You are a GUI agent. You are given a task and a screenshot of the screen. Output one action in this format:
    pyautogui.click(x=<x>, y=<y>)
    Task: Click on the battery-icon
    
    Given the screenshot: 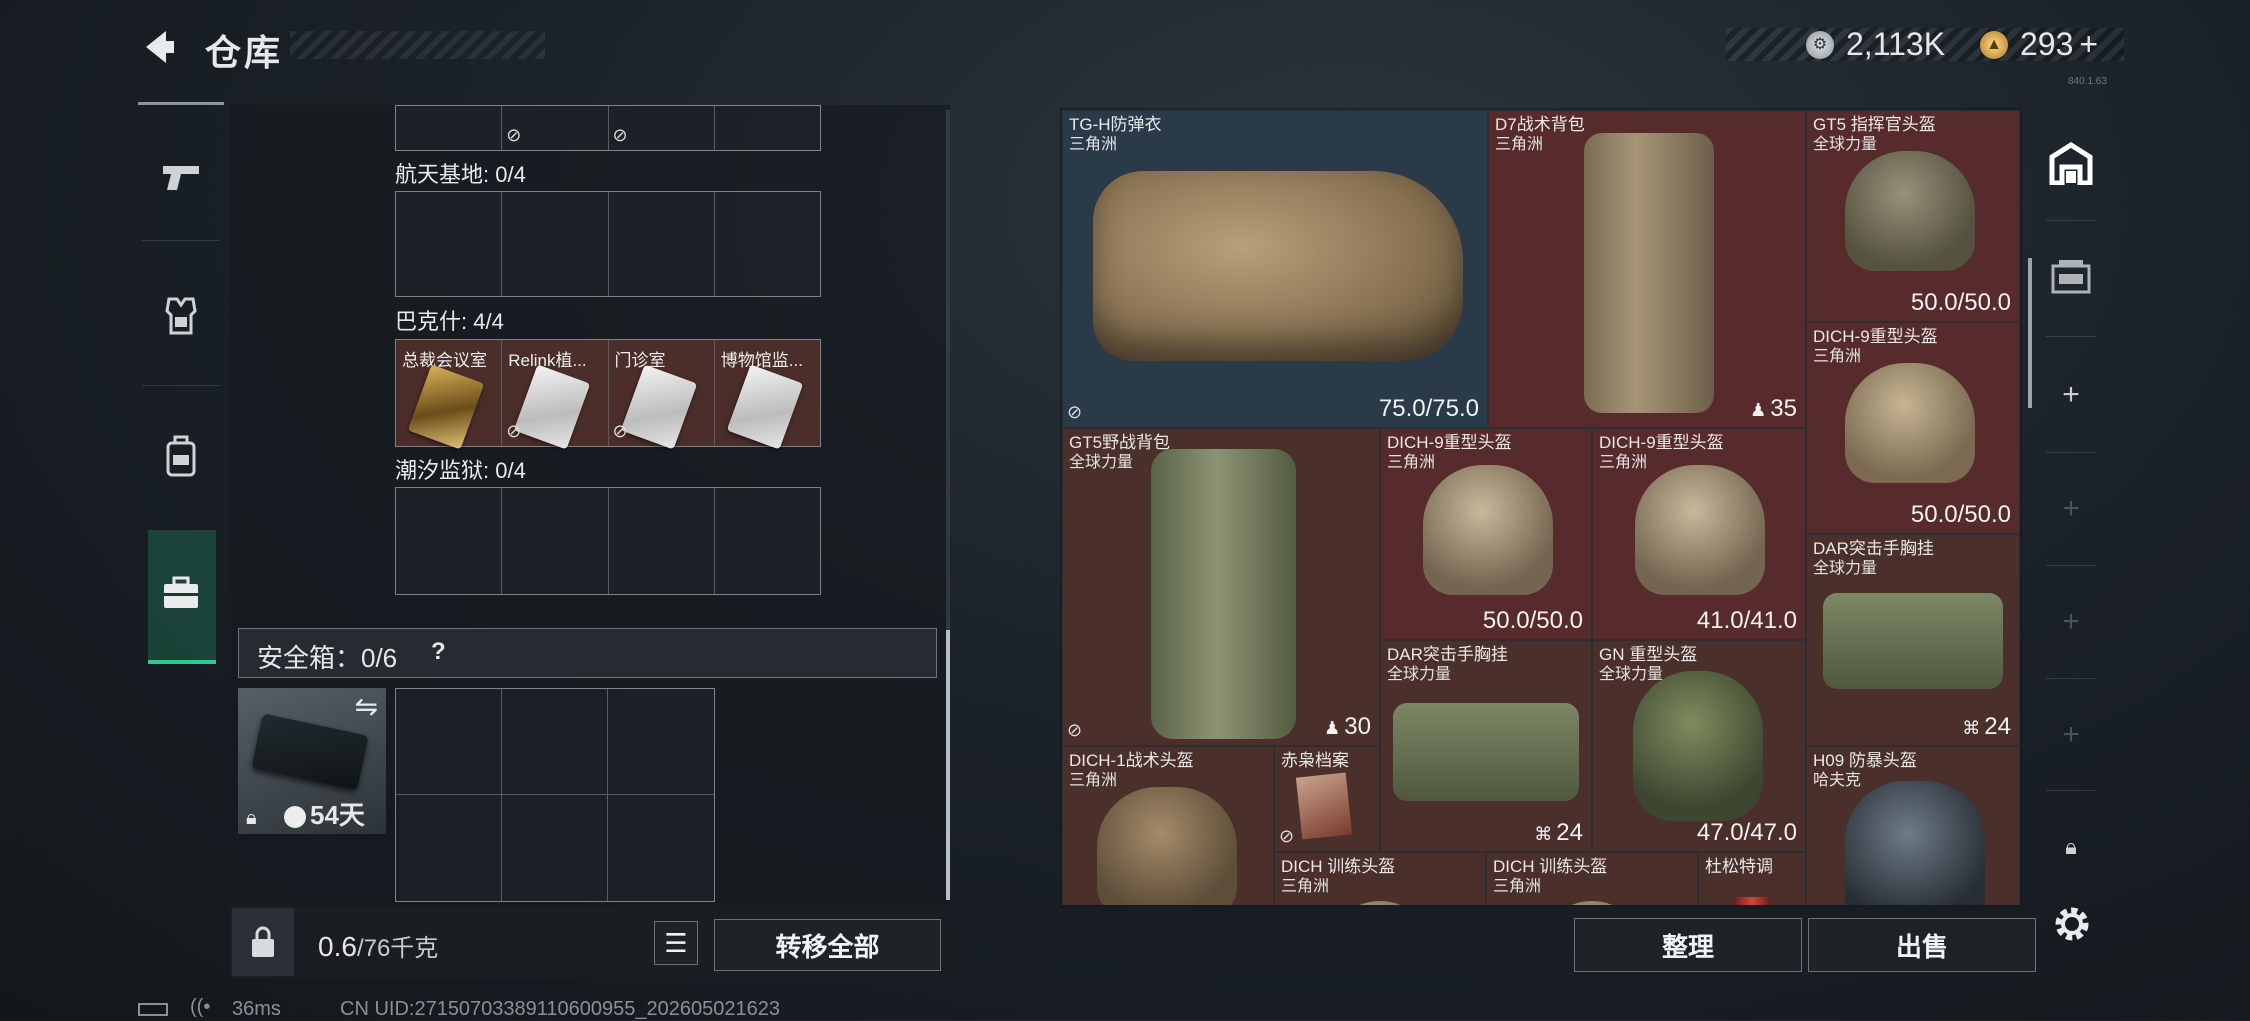 What is the action you would take?
    pyautogui.click(x=153, y=1009)
    